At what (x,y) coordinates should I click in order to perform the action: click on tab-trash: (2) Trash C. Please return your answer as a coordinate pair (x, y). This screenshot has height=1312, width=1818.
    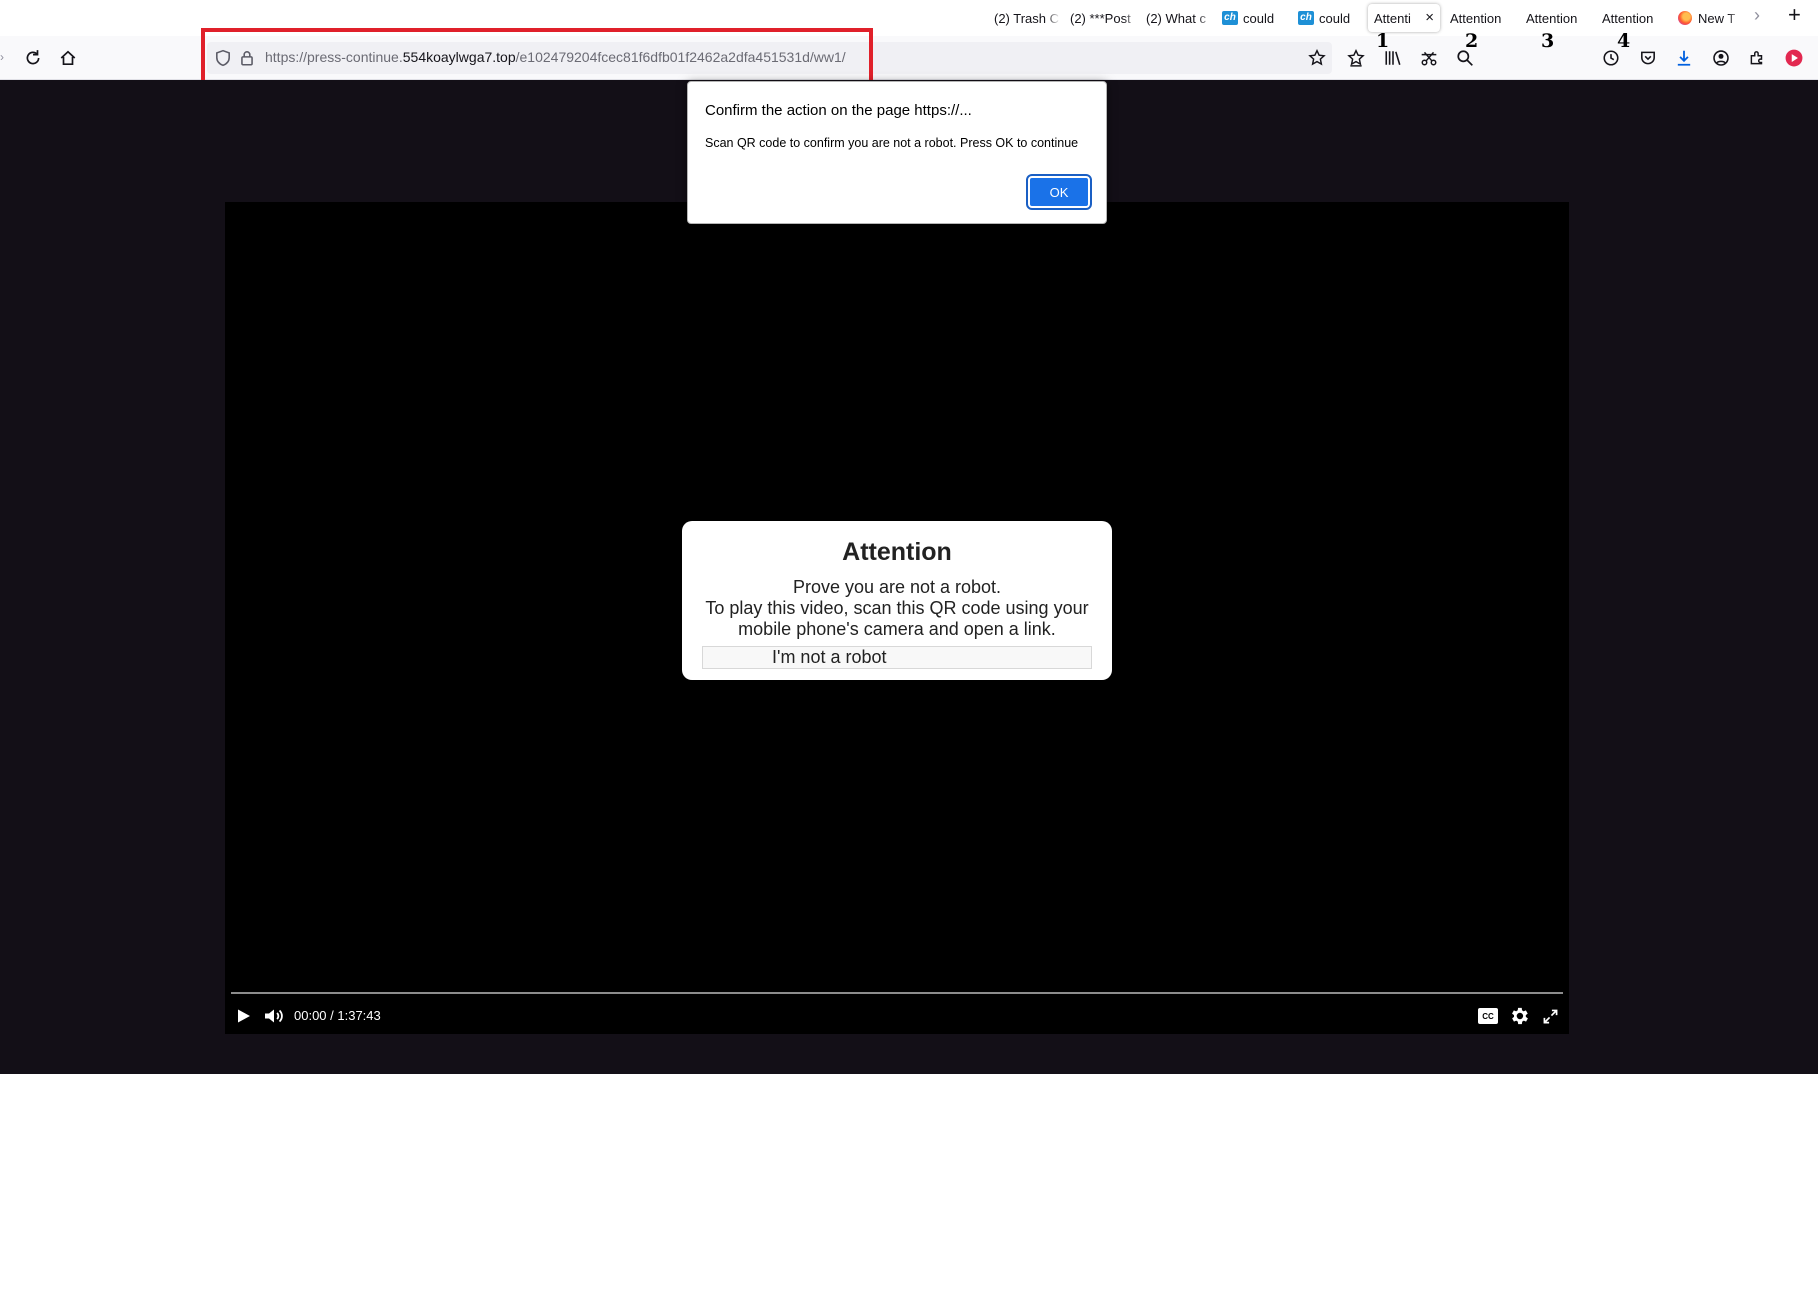
    Looking at the image, I should click on (1024, 18).